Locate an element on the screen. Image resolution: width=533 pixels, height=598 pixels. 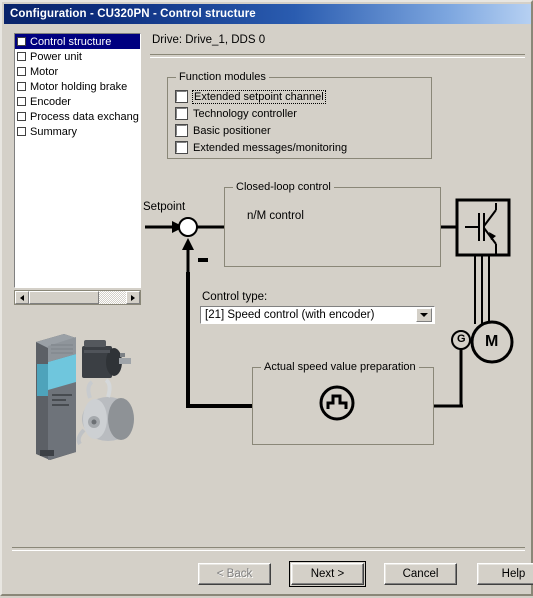
control-type-label: Control type: is located at coordinates (235, 297).